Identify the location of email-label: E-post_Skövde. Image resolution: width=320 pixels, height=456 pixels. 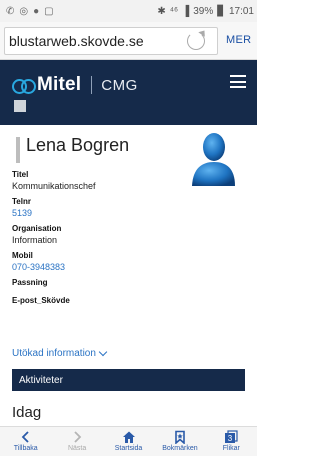
(41, 300).